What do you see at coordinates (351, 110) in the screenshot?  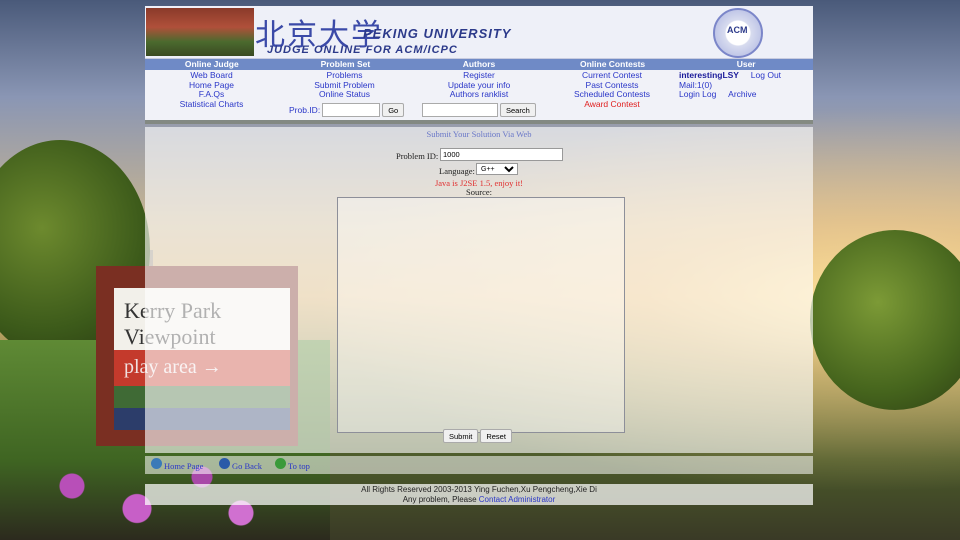 I see `prob-id-input` at bounding box center [351, 110].